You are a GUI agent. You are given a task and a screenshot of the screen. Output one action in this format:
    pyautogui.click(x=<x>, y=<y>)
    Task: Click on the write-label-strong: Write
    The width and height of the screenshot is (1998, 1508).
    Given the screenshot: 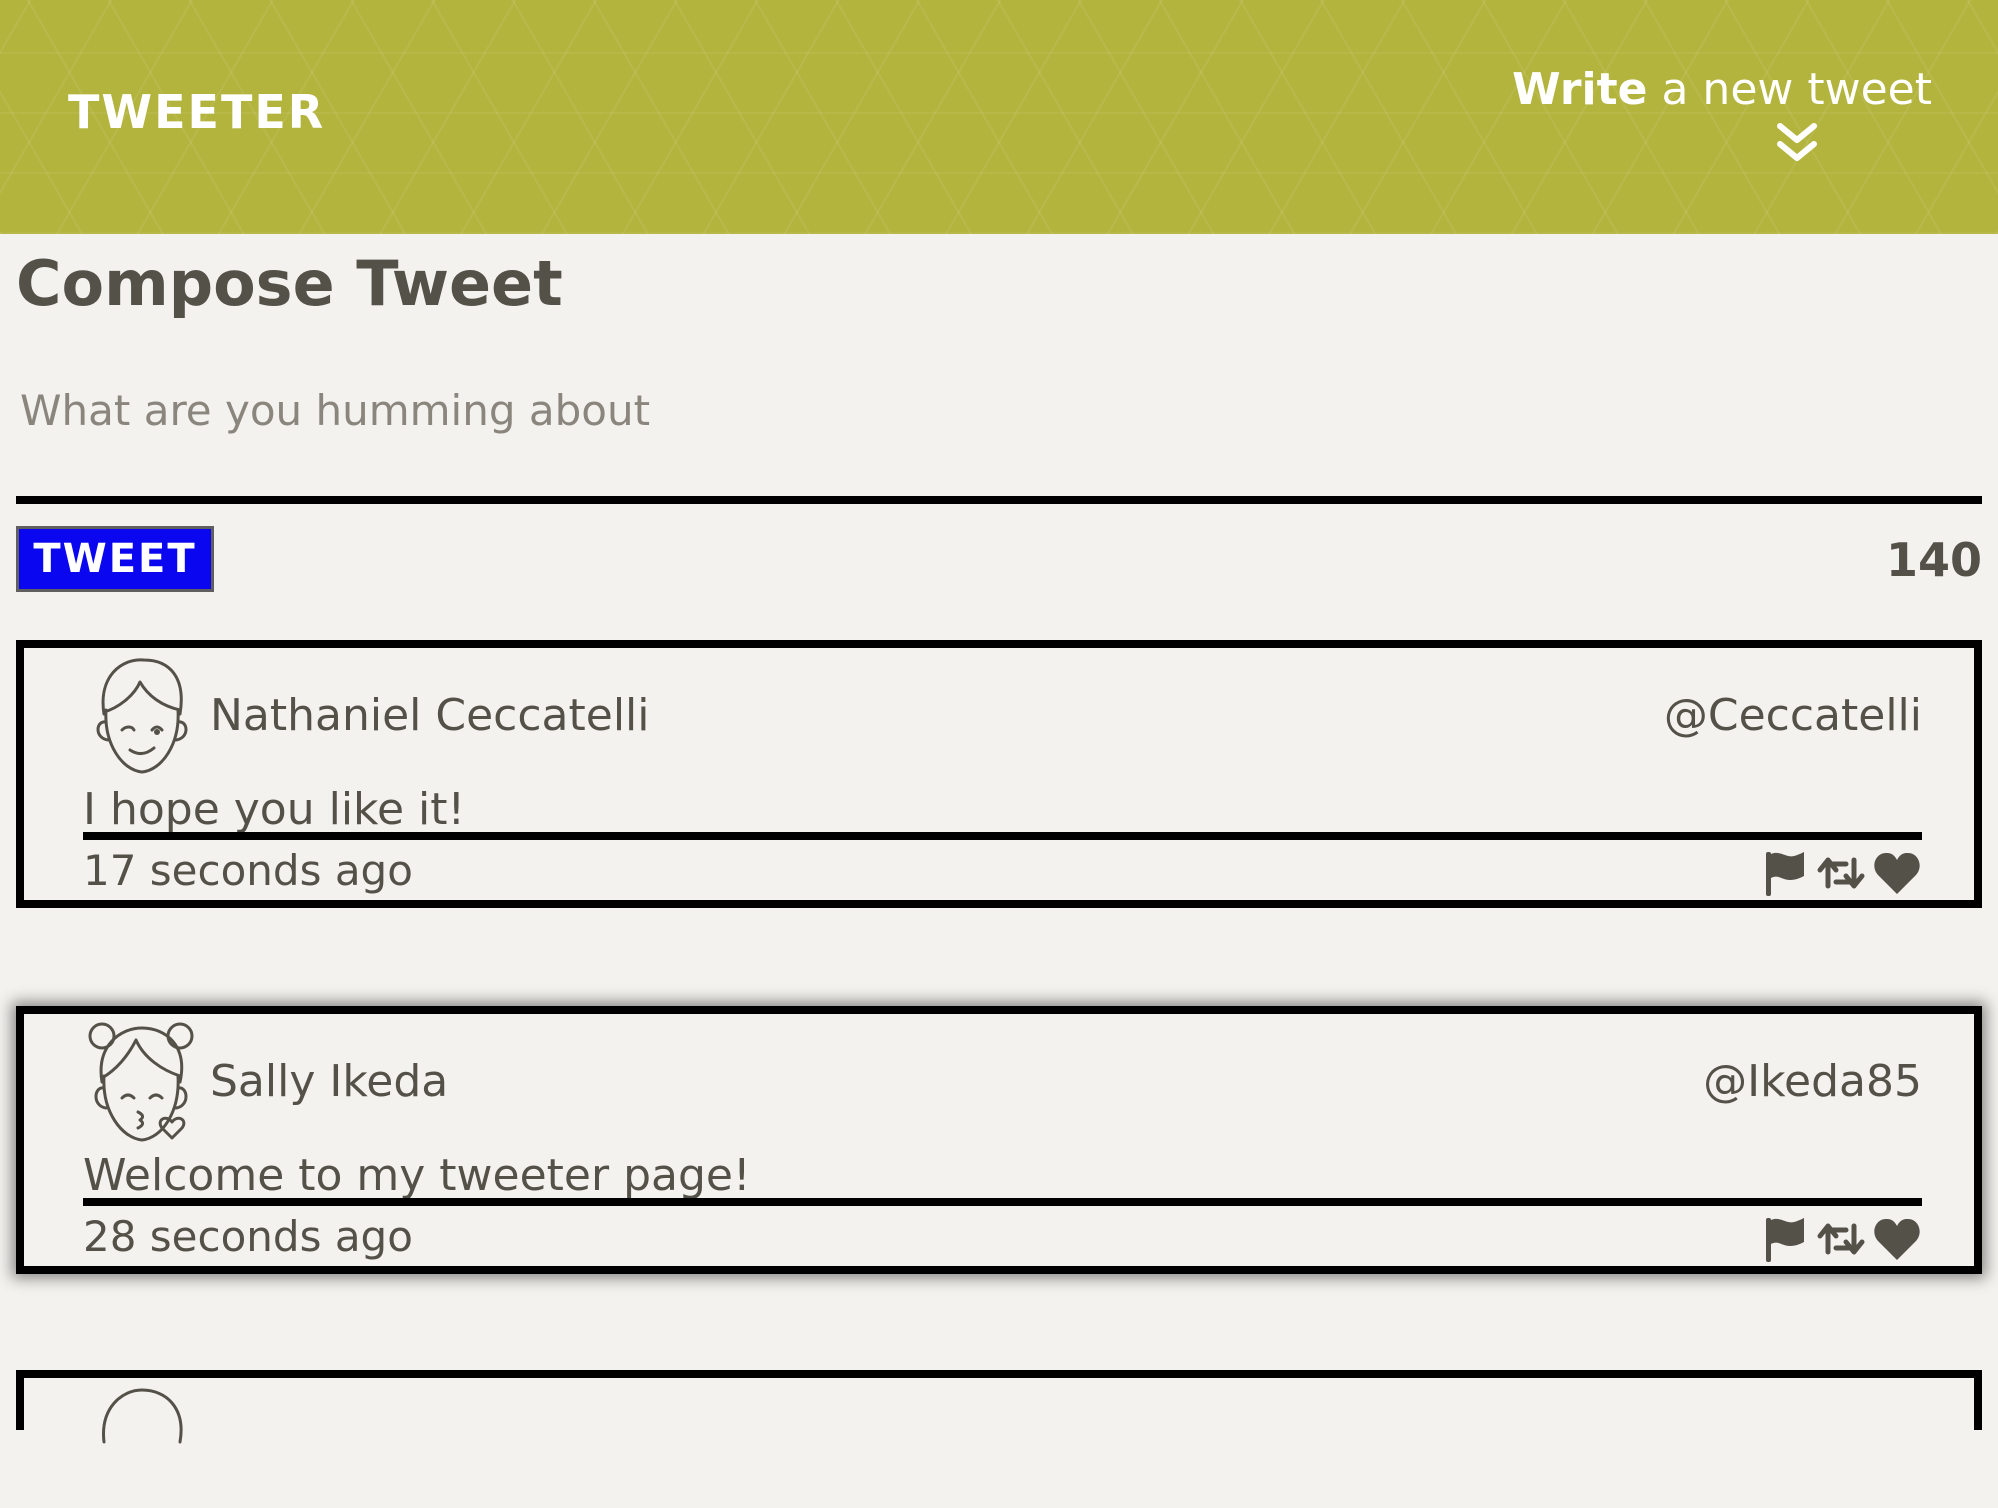 What is the action you would take?
    pyautogui.click(x=1580, y=89)
    